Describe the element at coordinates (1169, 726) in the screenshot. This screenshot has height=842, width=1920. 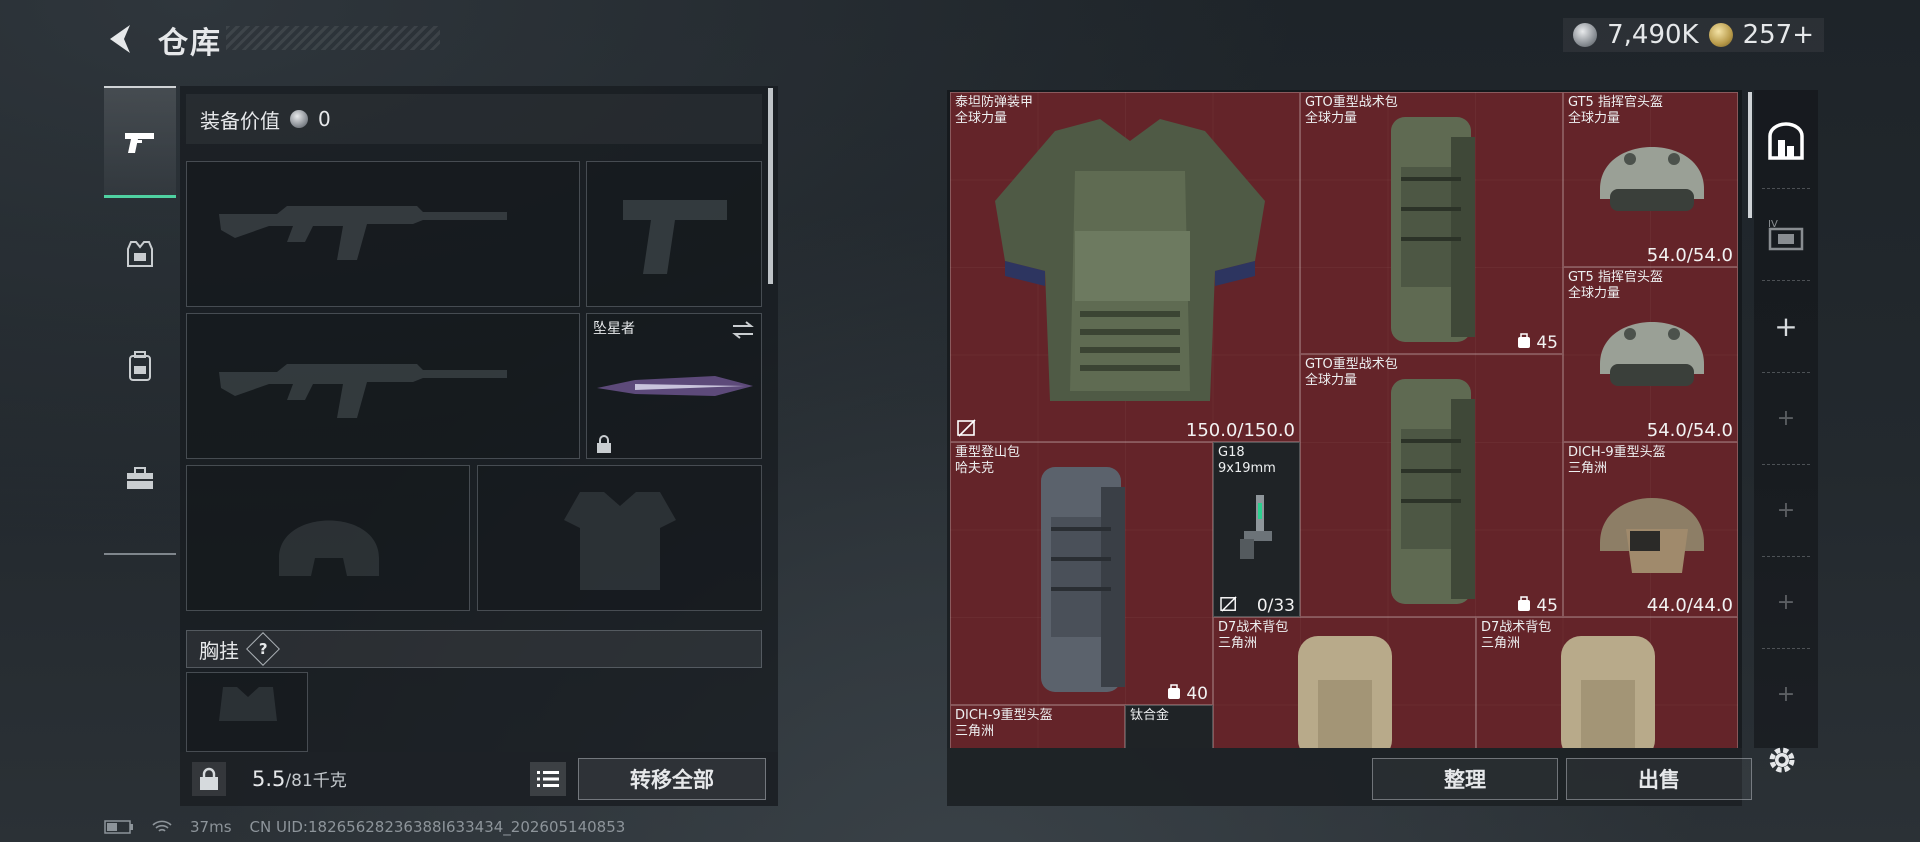
I see `stash-item-titanium: 钛合金` at that location.